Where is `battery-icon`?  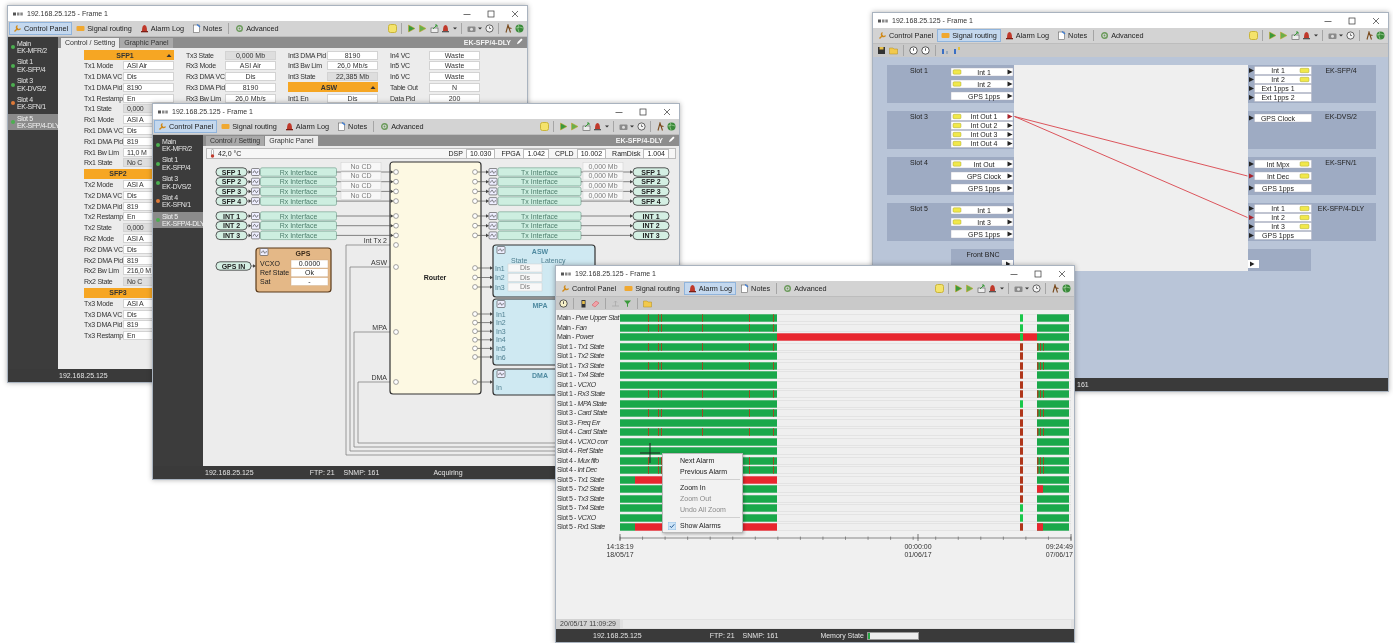 battery-icon is located at coordinates (583, 303).